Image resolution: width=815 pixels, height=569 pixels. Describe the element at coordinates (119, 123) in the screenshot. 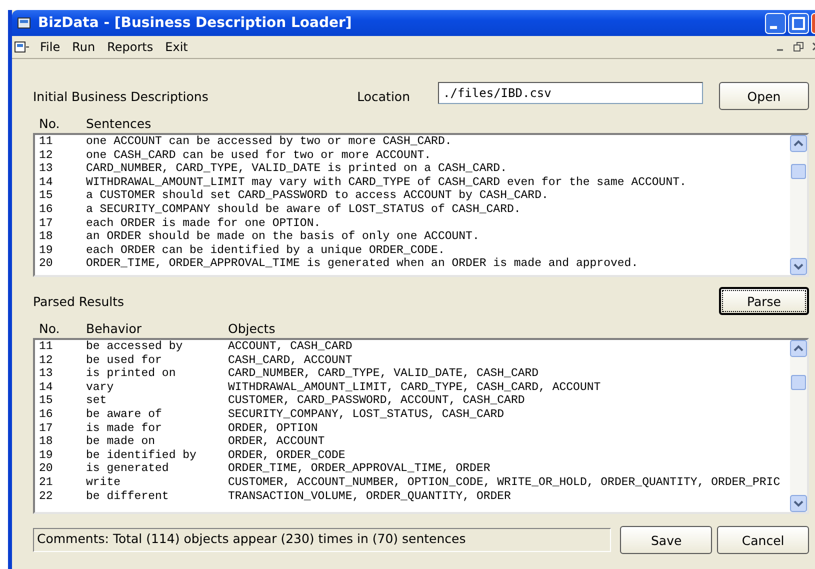

I see `column-header: Sentences` at that location.